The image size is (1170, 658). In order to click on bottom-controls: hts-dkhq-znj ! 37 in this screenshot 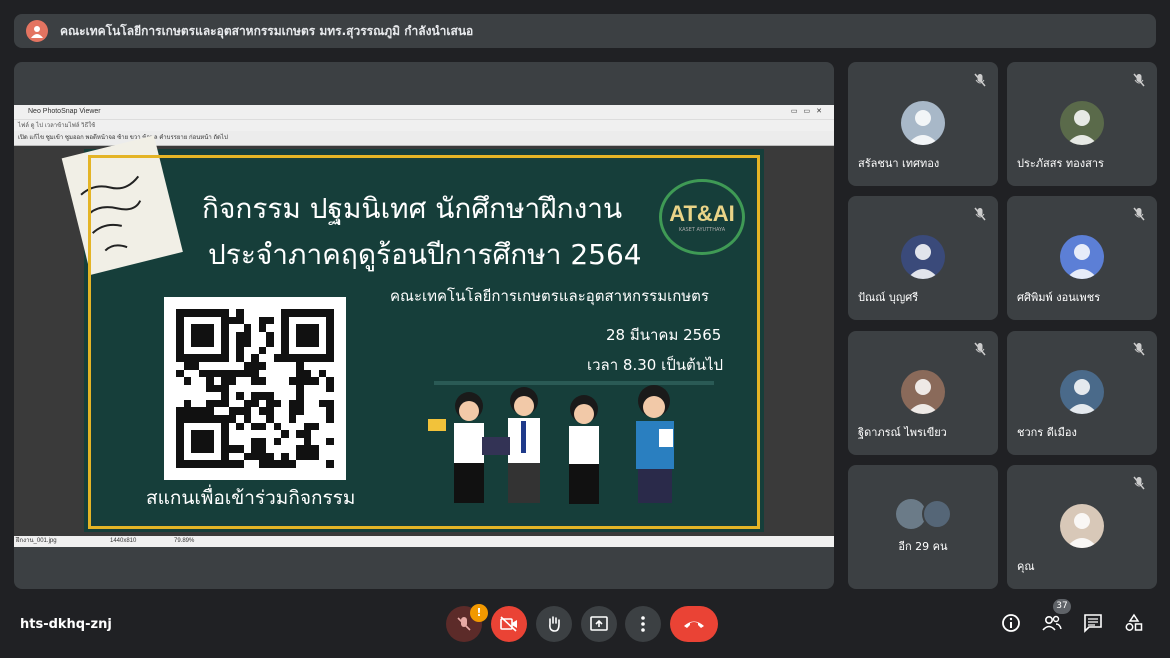, I will do `click(585, 628)`.